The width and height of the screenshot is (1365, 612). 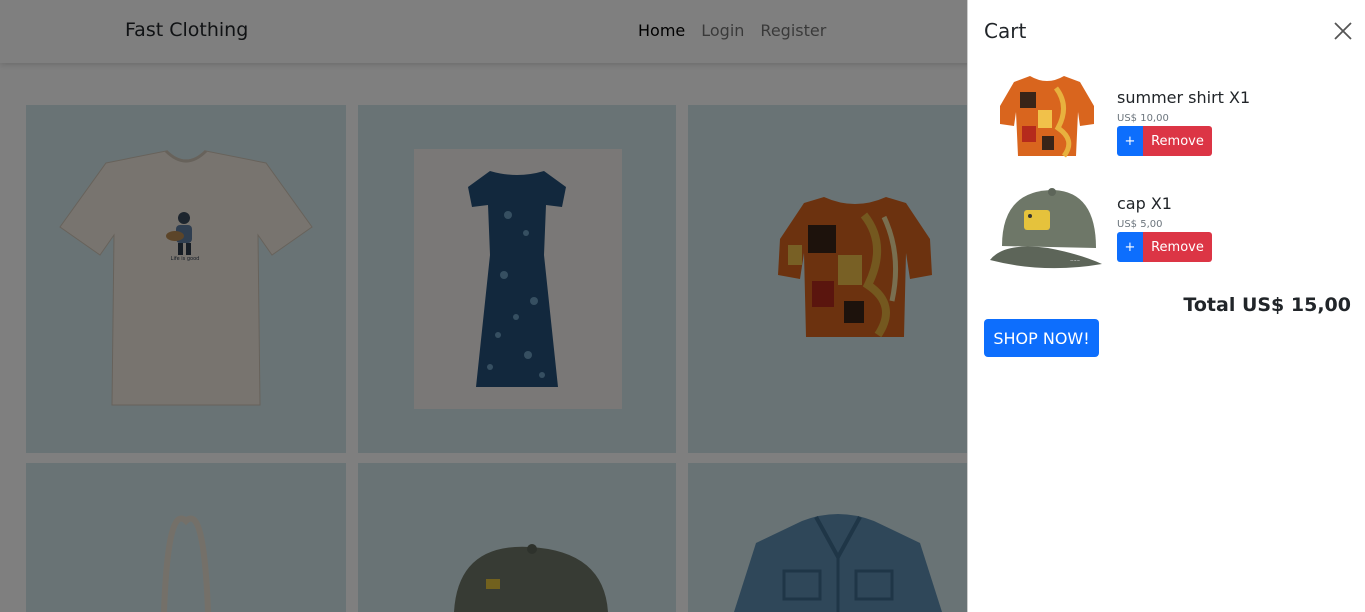 What do you see at coordinates (1184, 97) in the screenshot?
I see `cart-item-name: summer shirt X1` at bounding box center [1184, 97].